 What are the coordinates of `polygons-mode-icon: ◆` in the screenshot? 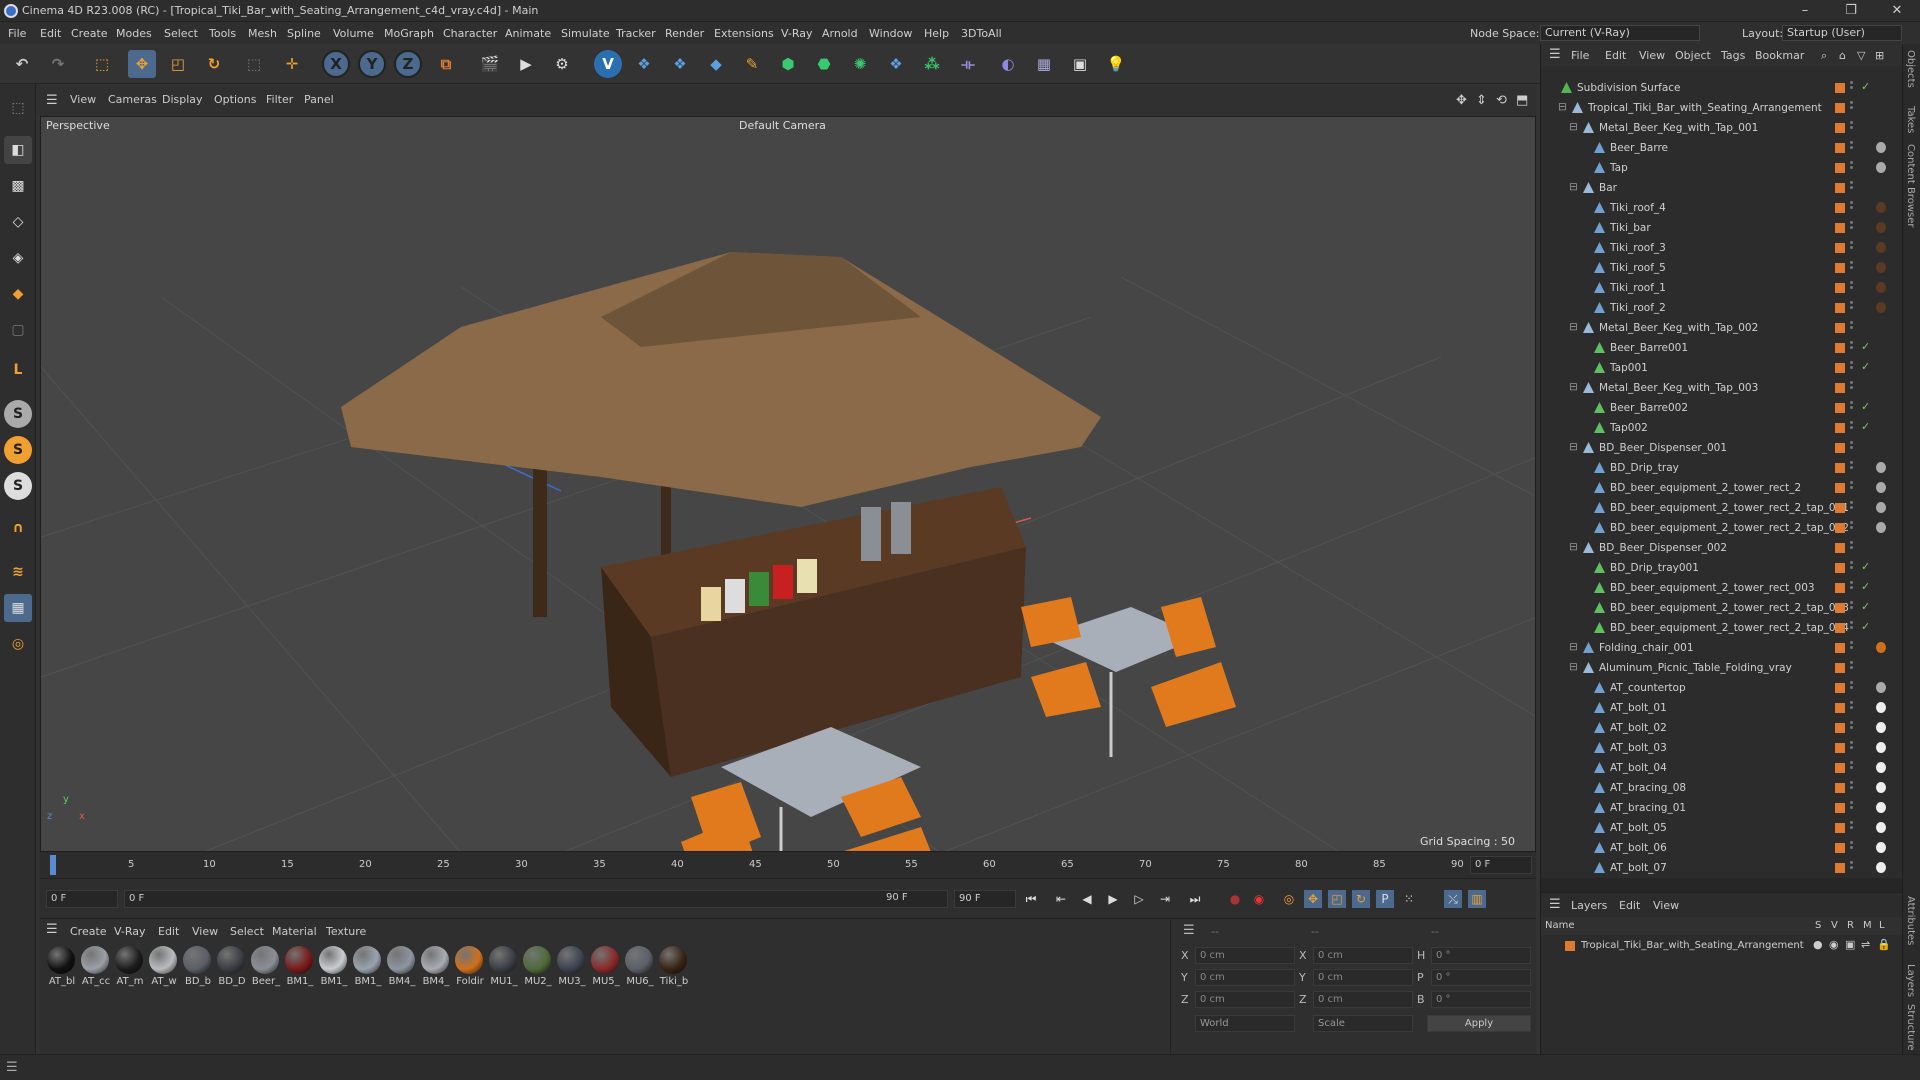 It's located at (18, 294).